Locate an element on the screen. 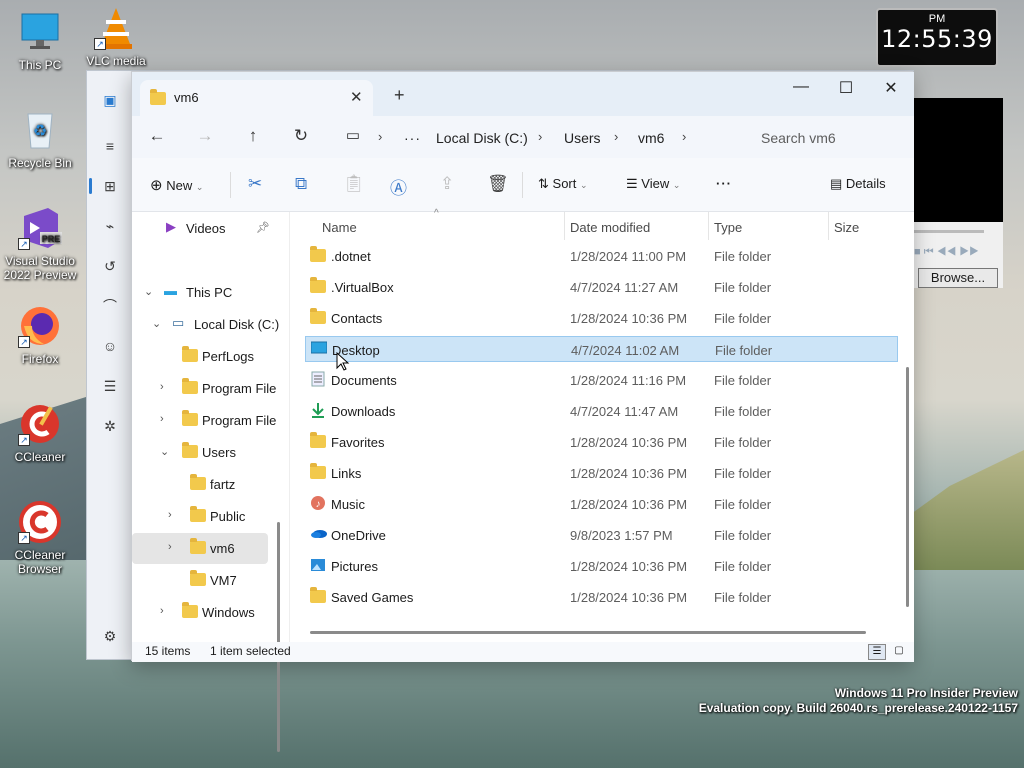  back-button: ← is located at coordinates (157, 136).